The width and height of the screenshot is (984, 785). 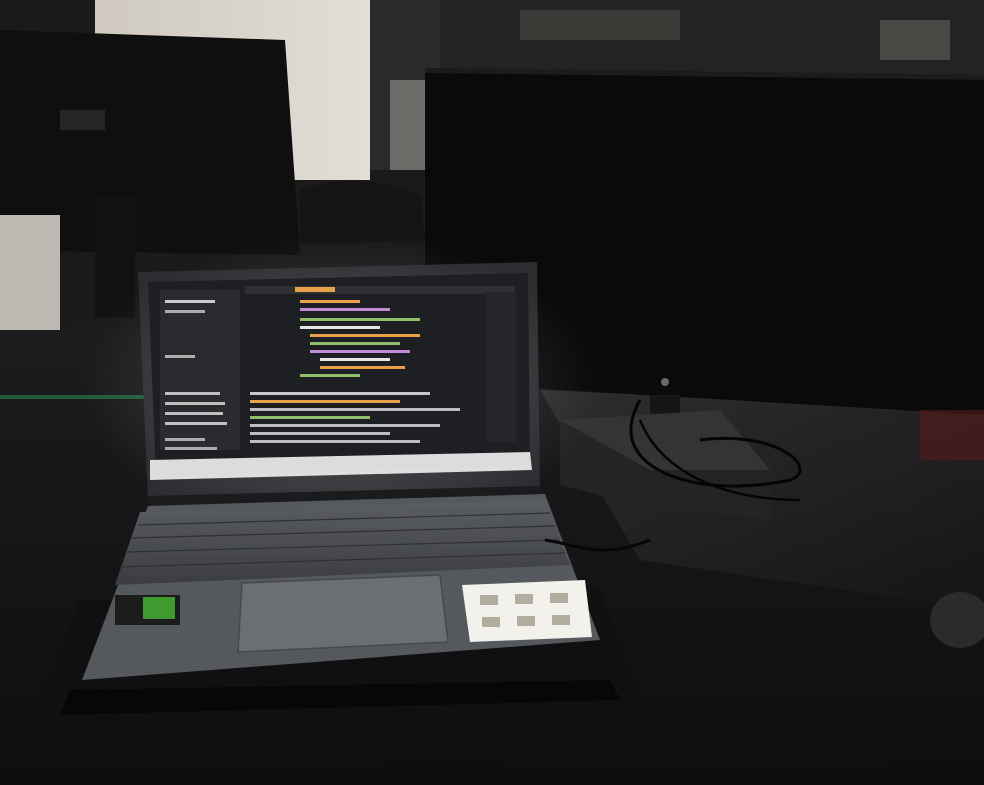 What do you see at coordinates (30, 275) in the screenshot?
I see `left-side-paper` at bounding box center [30, 275].